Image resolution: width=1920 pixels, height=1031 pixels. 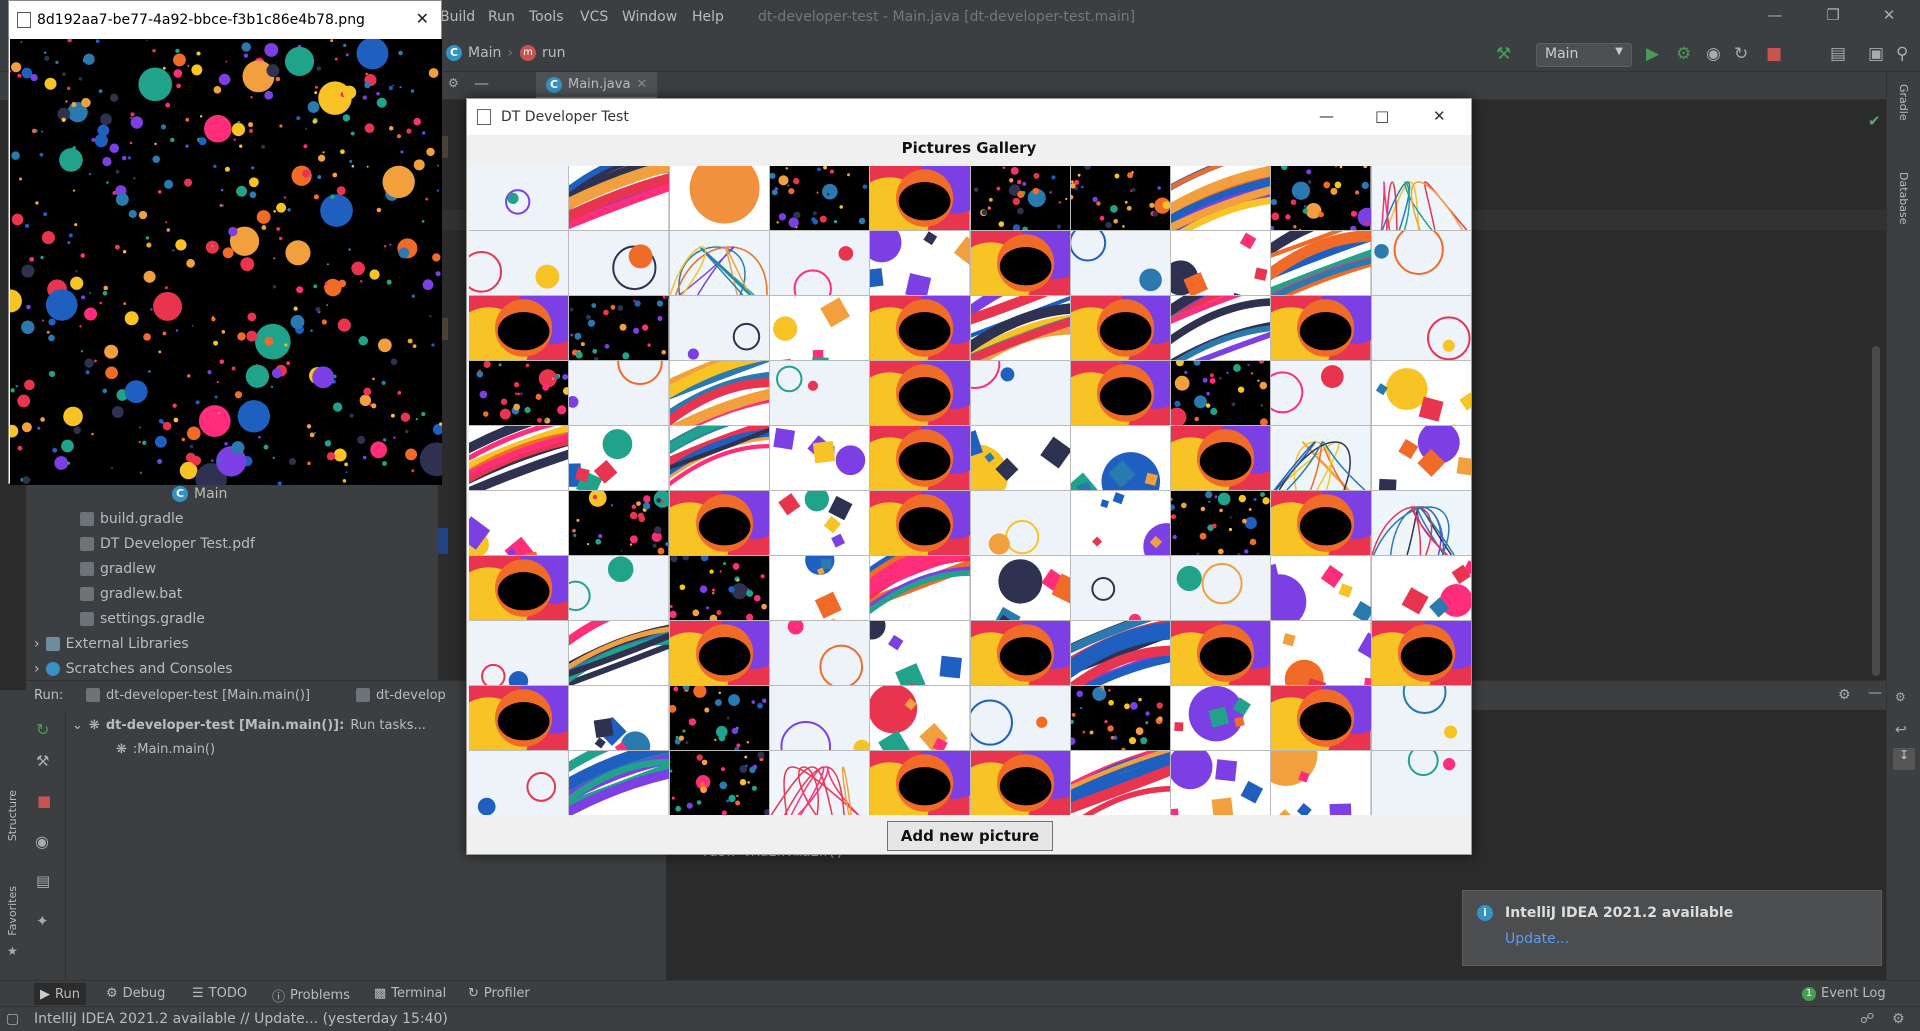 I want to click on run-tab-second: dt-develop, so click(x=401, y=695).